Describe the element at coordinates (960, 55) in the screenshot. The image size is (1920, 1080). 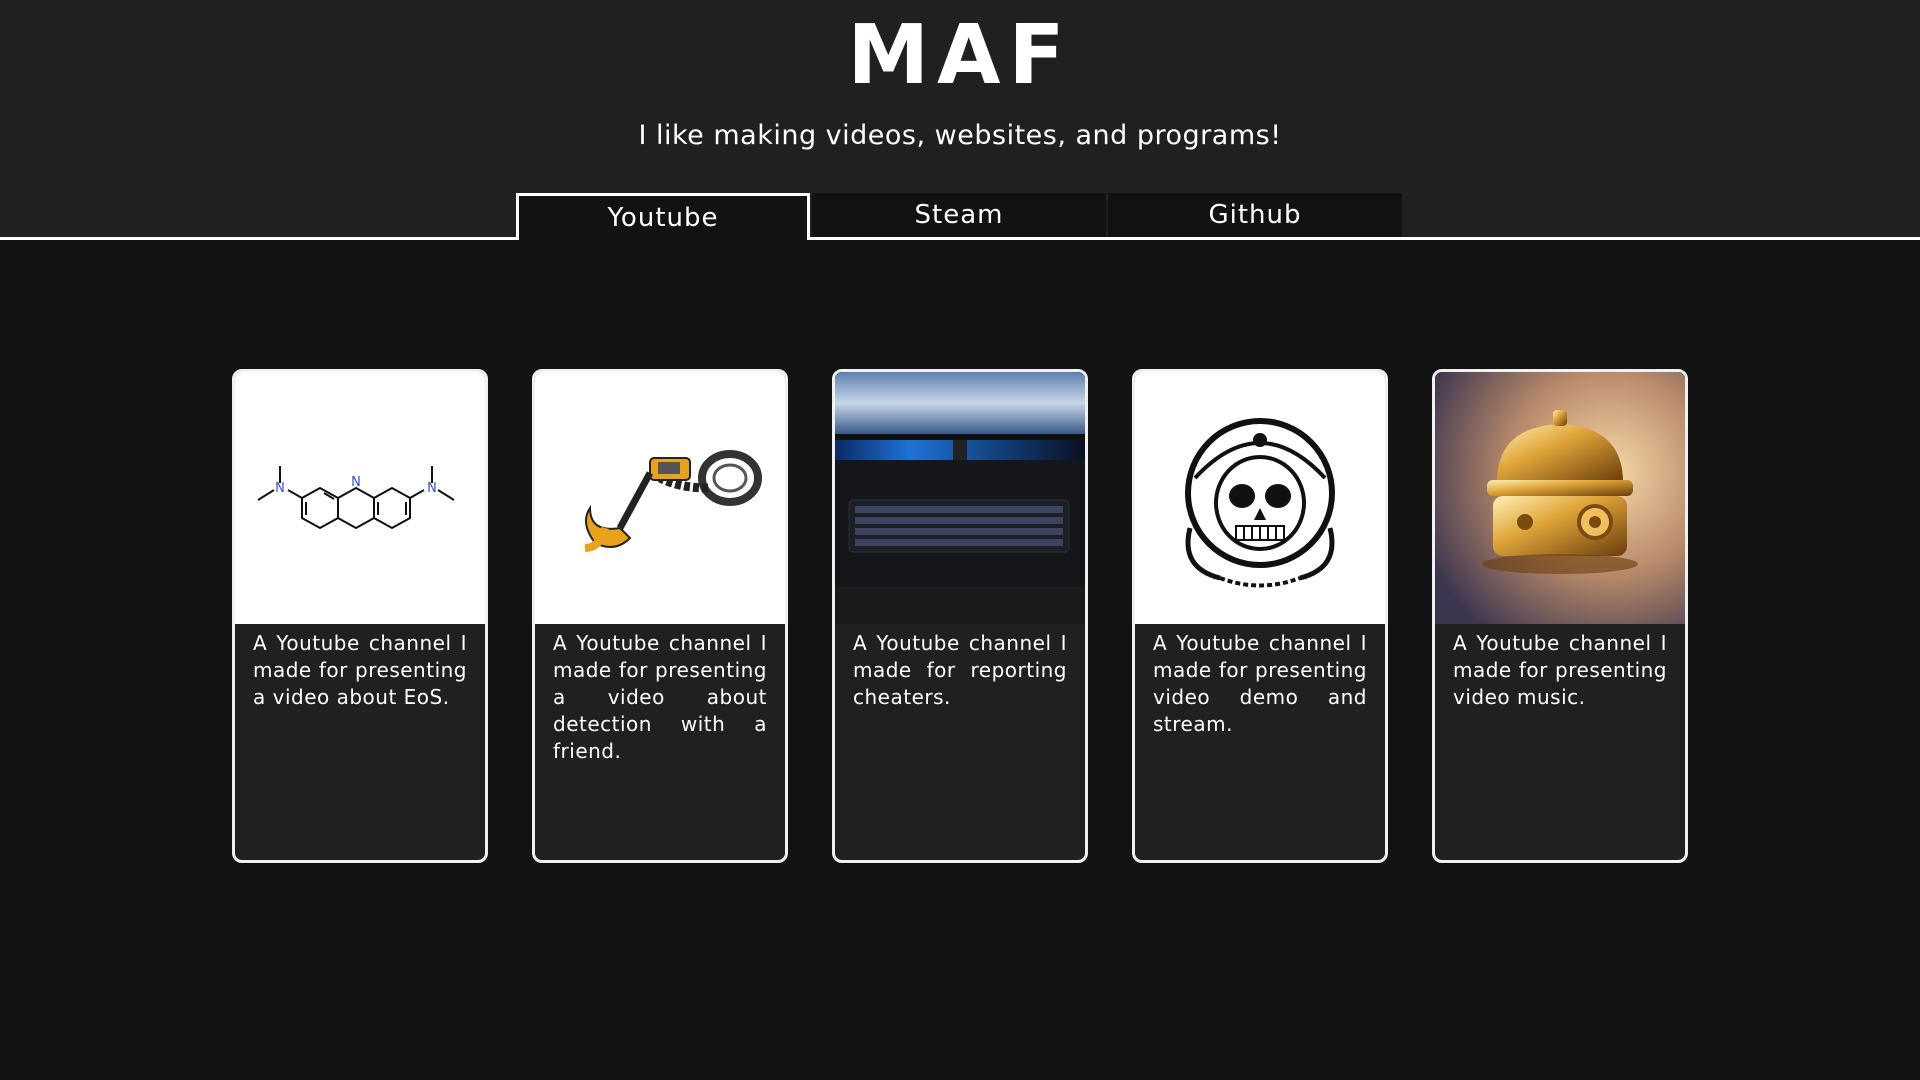
I see `site-title: MAF` at that location.